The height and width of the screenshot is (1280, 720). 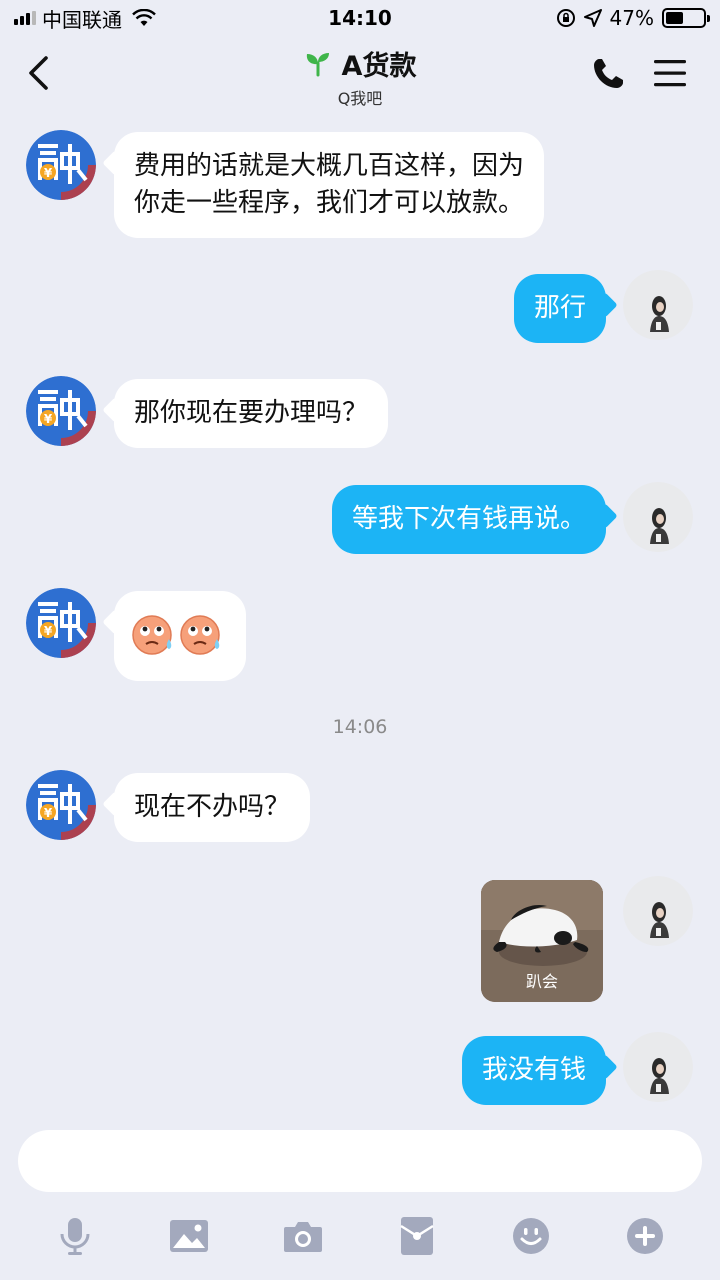 I want to click on rotation-lock-icon, so click(x=565, y=18).